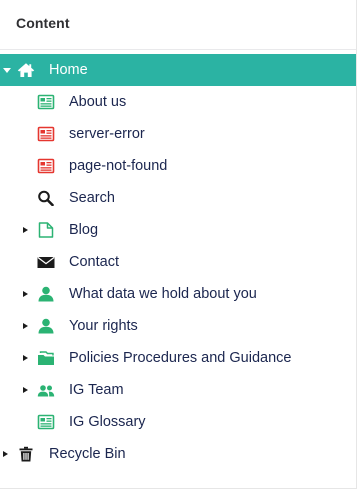  I want to click on users-icon, so click(46, 391).